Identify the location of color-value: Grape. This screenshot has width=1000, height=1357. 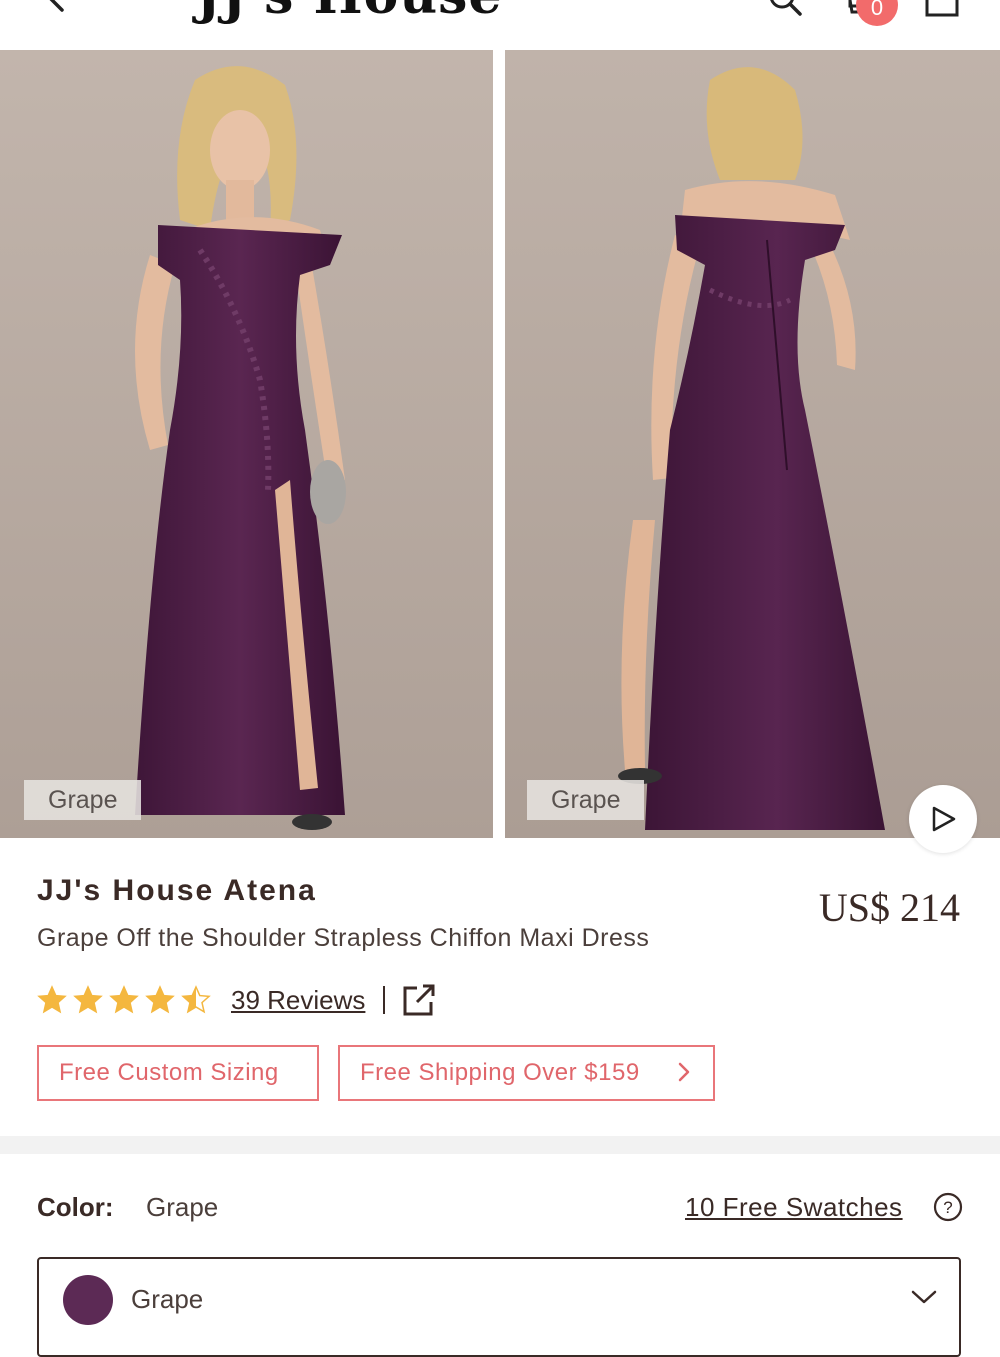
(182, 1207).